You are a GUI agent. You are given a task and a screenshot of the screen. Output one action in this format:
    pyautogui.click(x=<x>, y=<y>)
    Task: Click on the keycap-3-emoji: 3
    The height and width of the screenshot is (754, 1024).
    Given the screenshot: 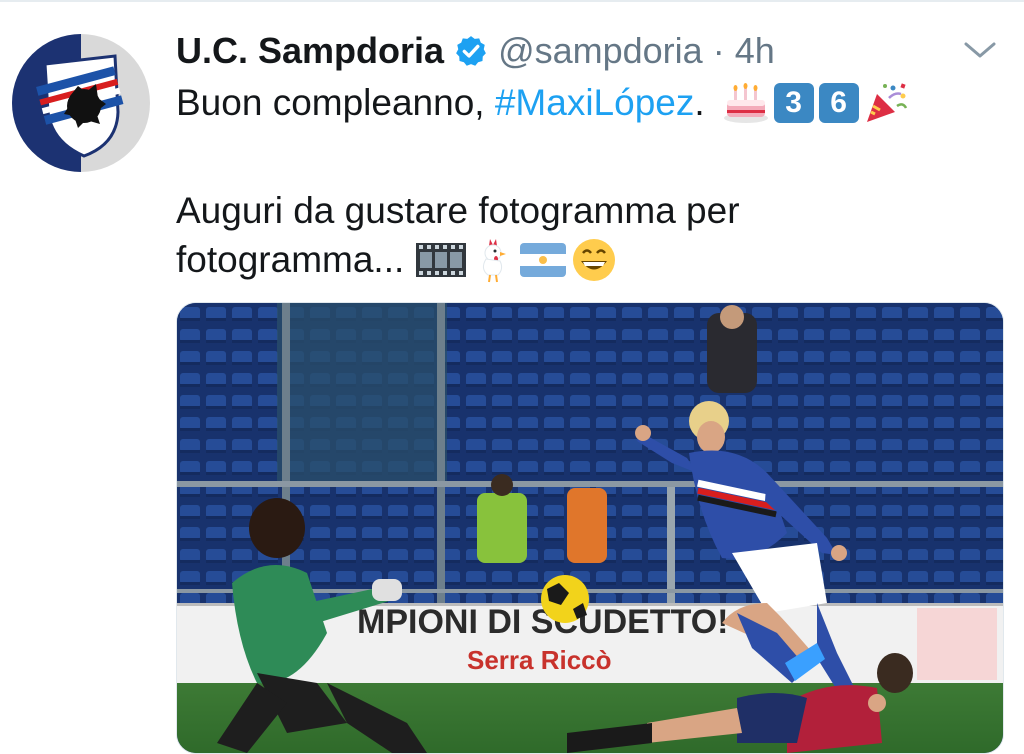 What is the action you would take?
    pyautogui.click(x=793, y=103)
    